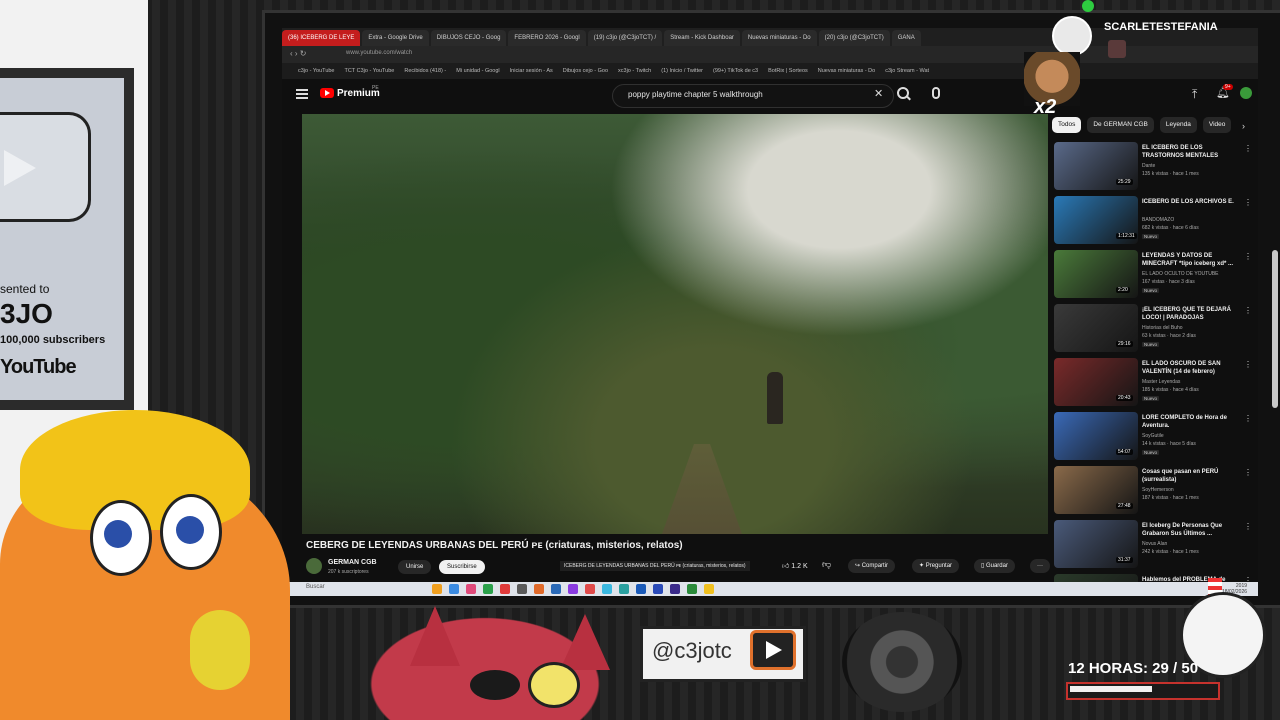 The width and height of the screenshot is (1280, 720). Describe the element at coordinates (1178, 125) in the screenshot. I see `filter-chip: Leyenda` at that location.